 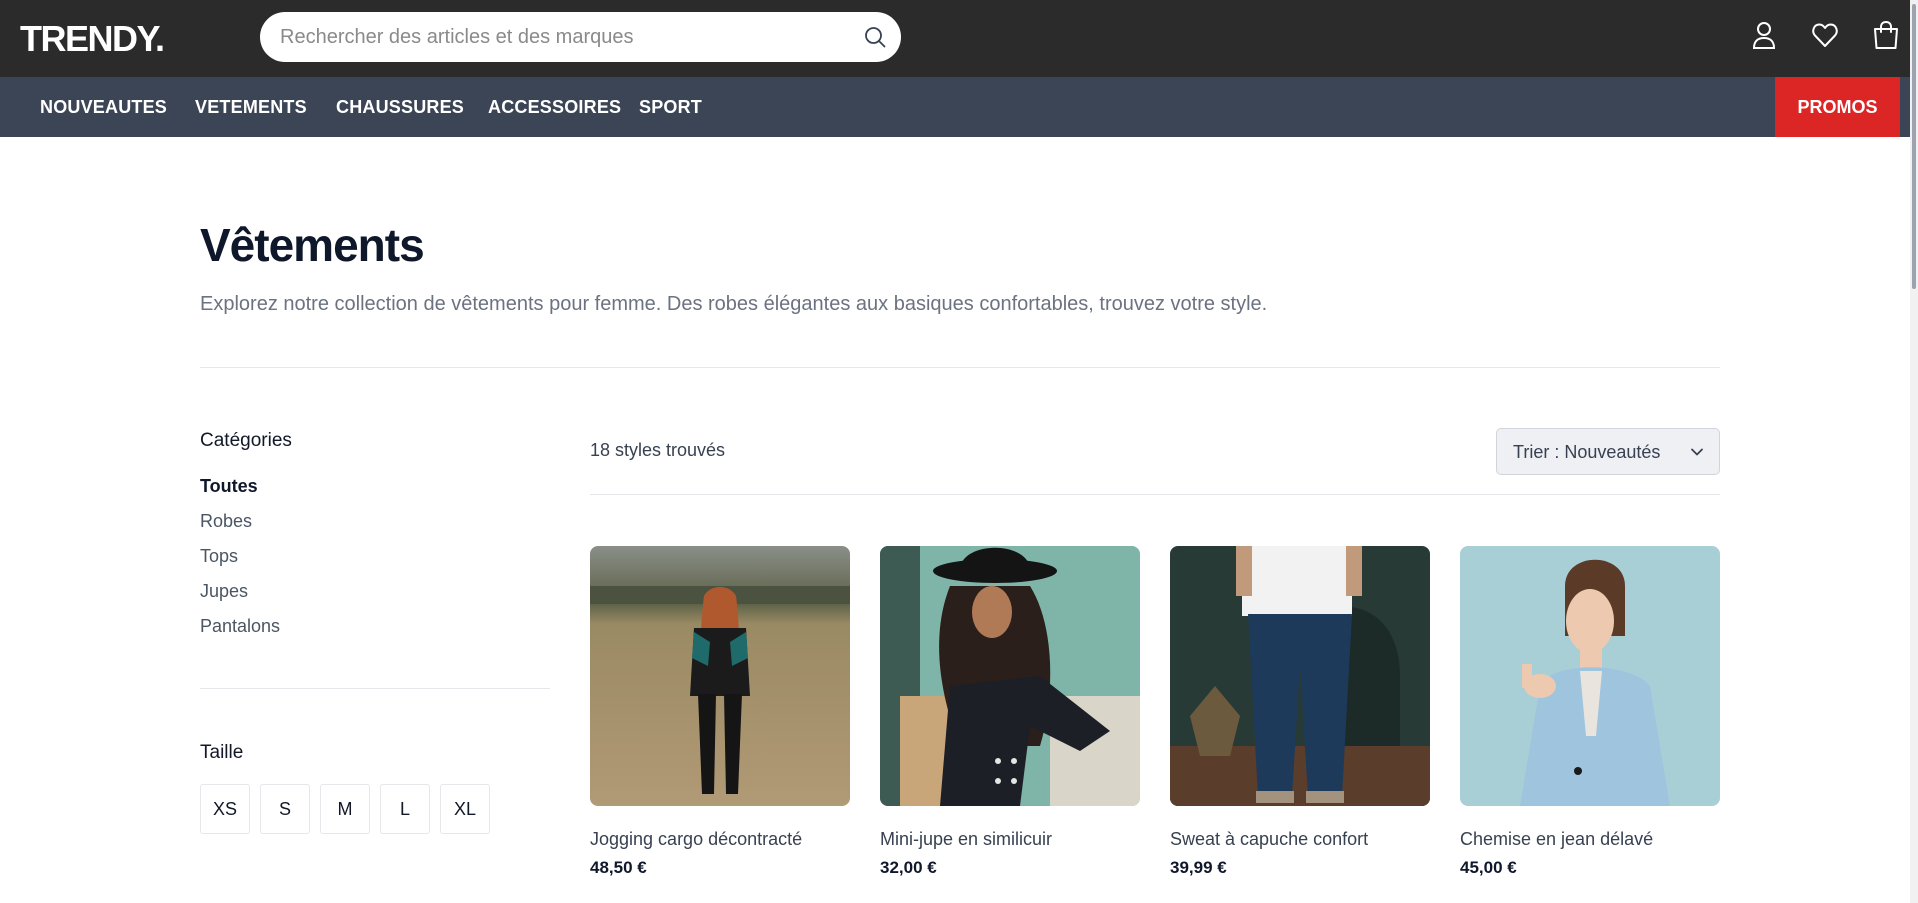 What do you see at coordinates (618, 867) in the screenshot?
I see `product-price: 48,50 €` at bounding box center [618, 867].